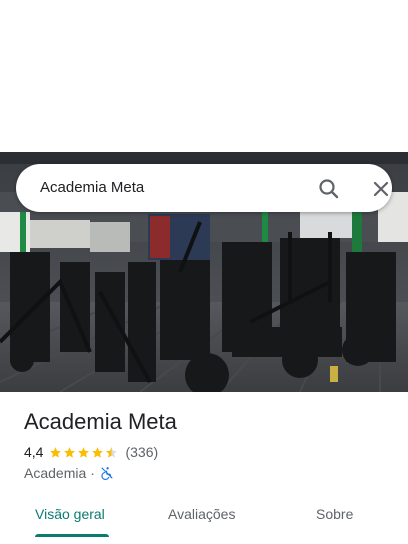  Describe the element at coordinates (92, 188) in the screenshot. I see `search-input: Academia Meta` at that location.